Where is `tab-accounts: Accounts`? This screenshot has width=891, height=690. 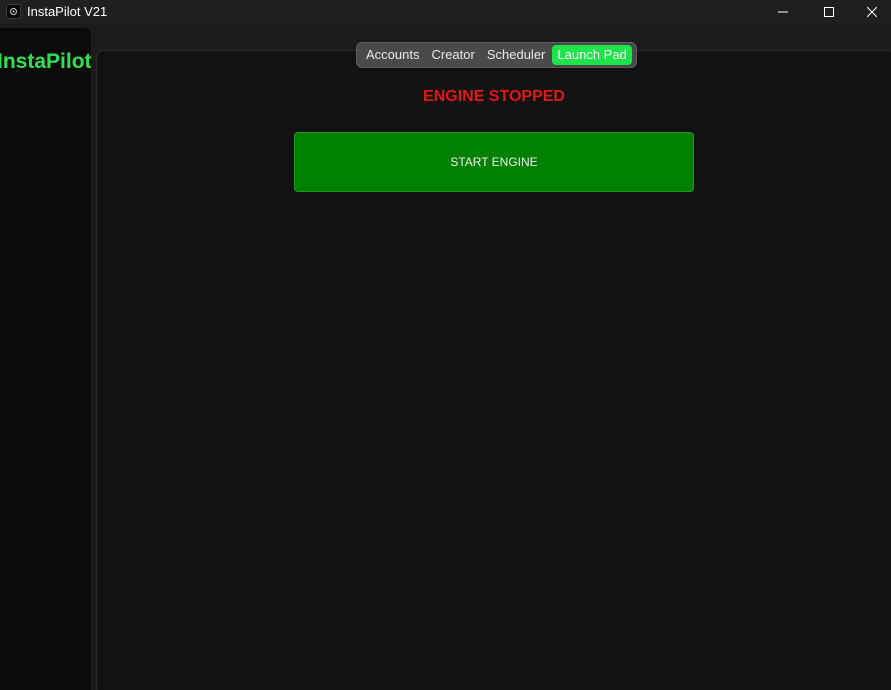 tab-accounts: Accounts is located at coordinates (392, 55).